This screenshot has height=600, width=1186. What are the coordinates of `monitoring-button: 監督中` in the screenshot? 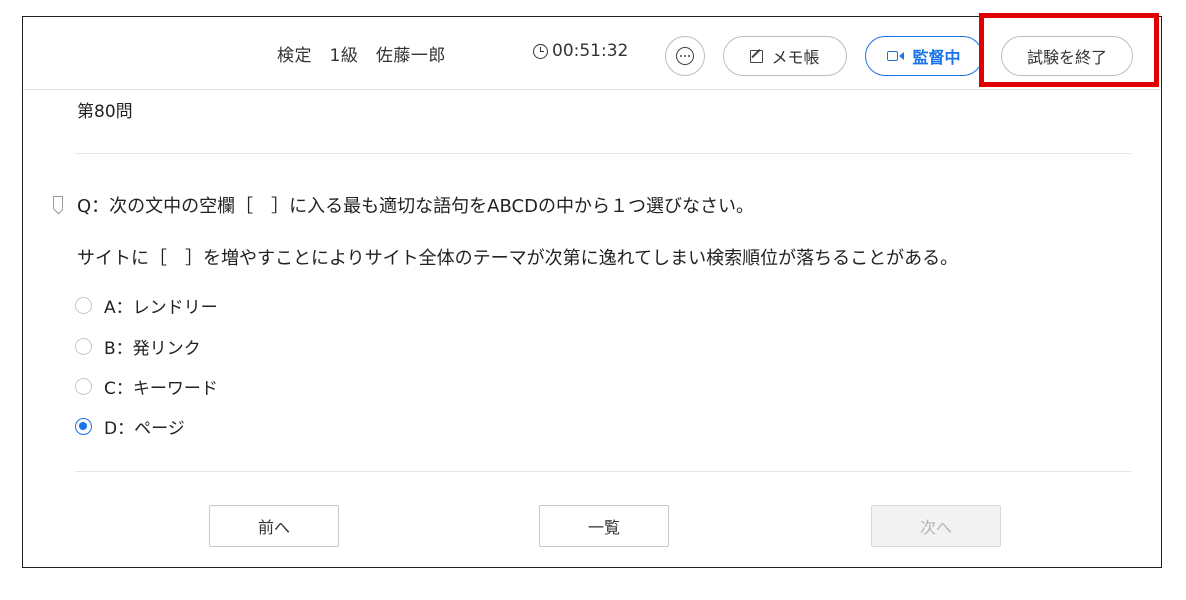 It's located at (924, 56).